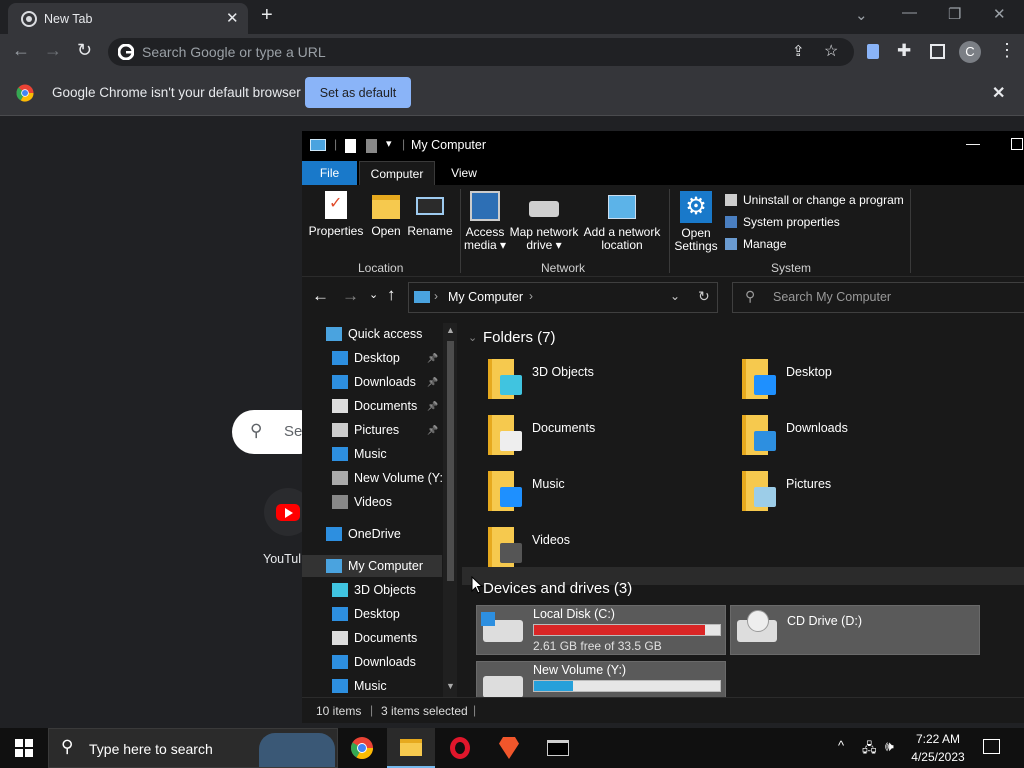 This screenshot has height=768, width=1024. Describe the element at coordinates (320, 296) in the screenshot. I see `nav-back-icon: ←` at that location.